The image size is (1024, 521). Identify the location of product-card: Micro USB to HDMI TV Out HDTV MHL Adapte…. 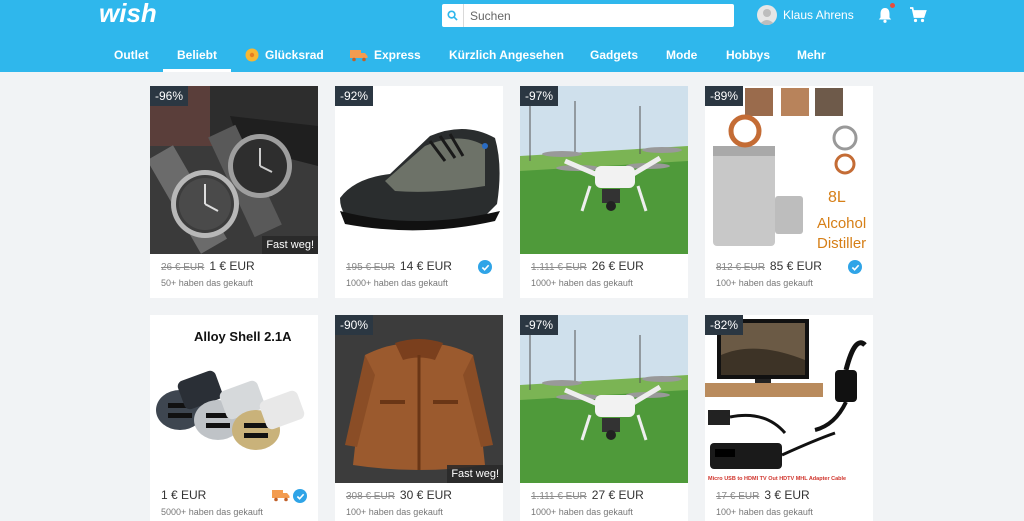
(789, 418).